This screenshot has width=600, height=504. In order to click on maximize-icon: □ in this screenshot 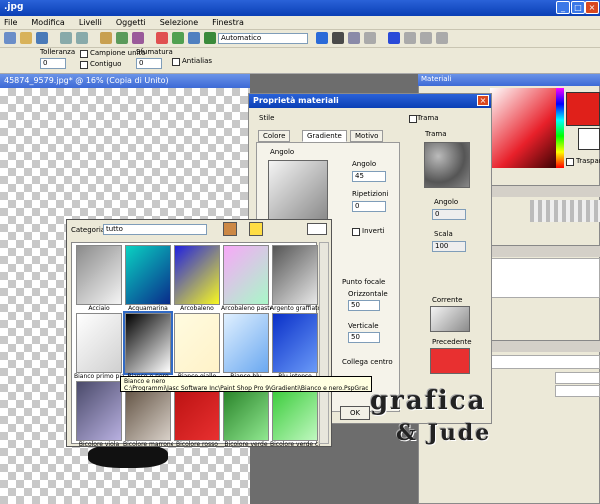, I will do `click(578, 7)`.